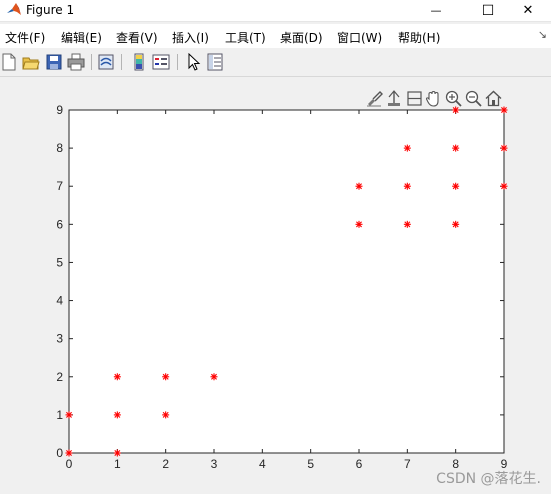 The height and width of the screenshot is (494, 551). I want to click on title-bar: Figure 1 — ☐ ✕, so click(275, 11).